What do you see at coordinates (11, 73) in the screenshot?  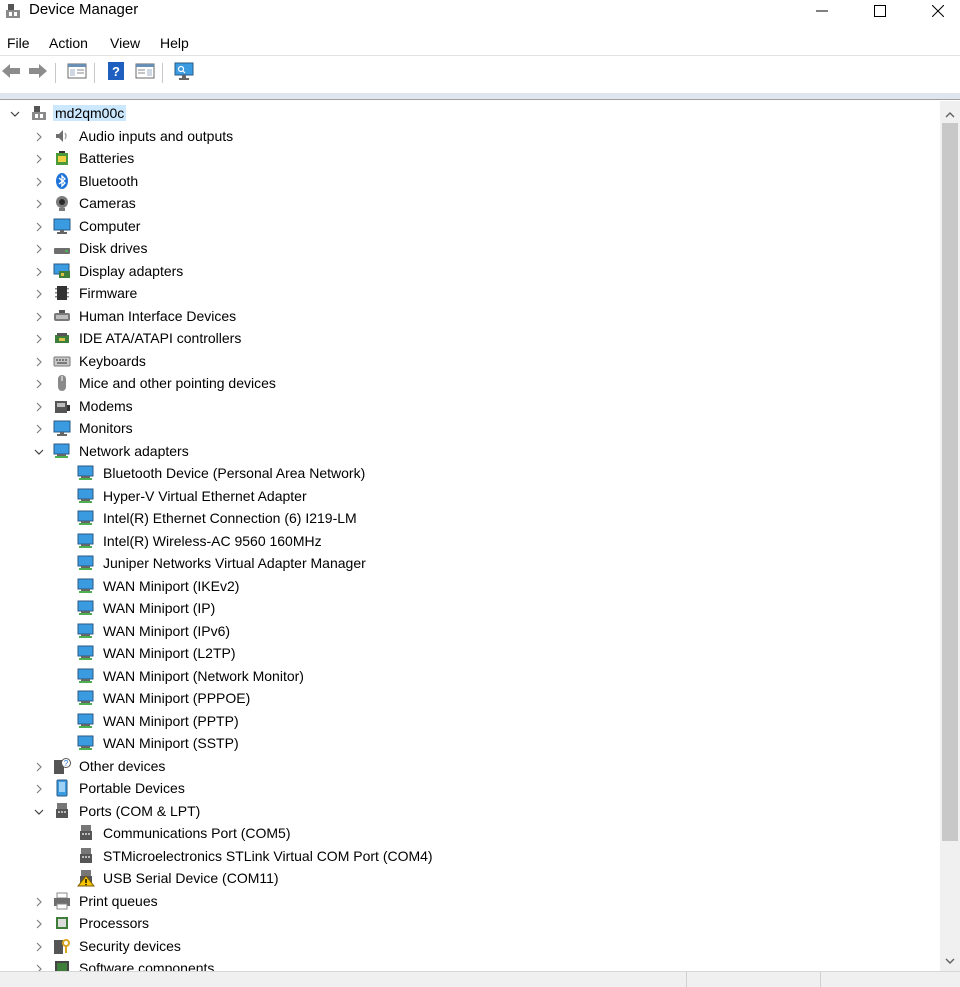 I see `back-button` at bounding box center [11, 73].